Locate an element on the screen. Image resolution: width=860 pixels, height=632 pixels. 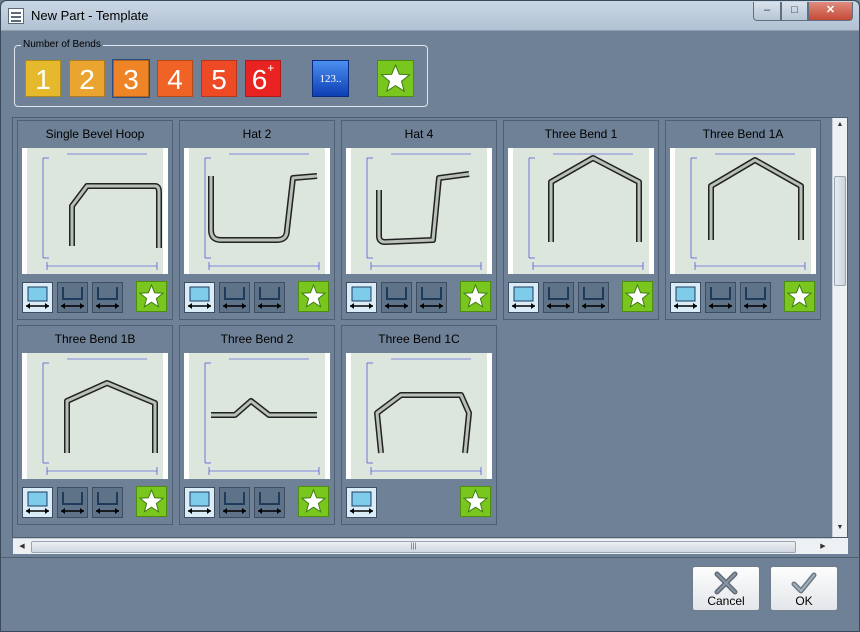
window-title: New Part - Template is located at coordinates (90, 15).